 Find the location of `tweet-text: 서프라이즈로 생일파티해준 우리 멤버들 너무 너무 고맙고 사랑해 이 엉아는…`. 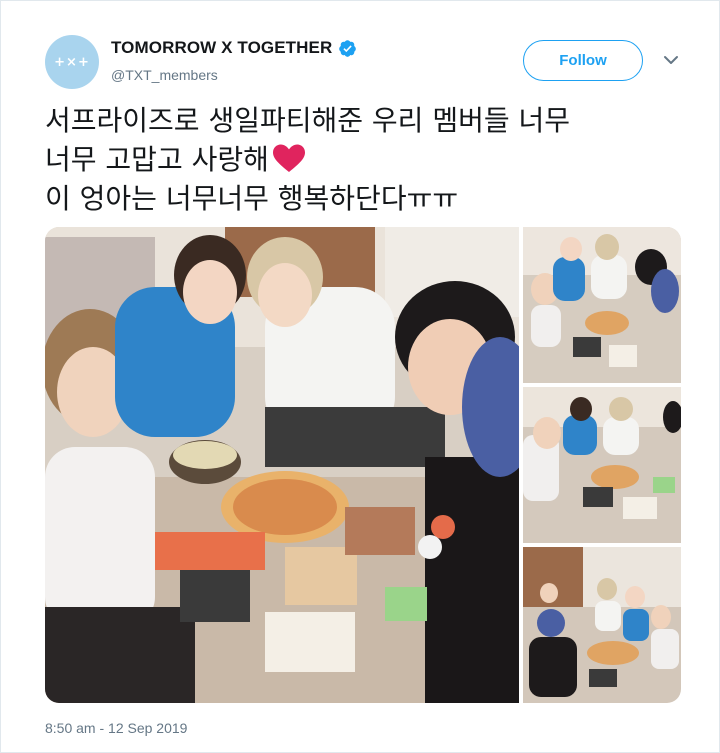

tweet-text: 서프라이즈로 생일파티해준 우리 멤버들 너무 너무 고맙고 사랑해 이 엉아는… is located at coordinates (365, 159).